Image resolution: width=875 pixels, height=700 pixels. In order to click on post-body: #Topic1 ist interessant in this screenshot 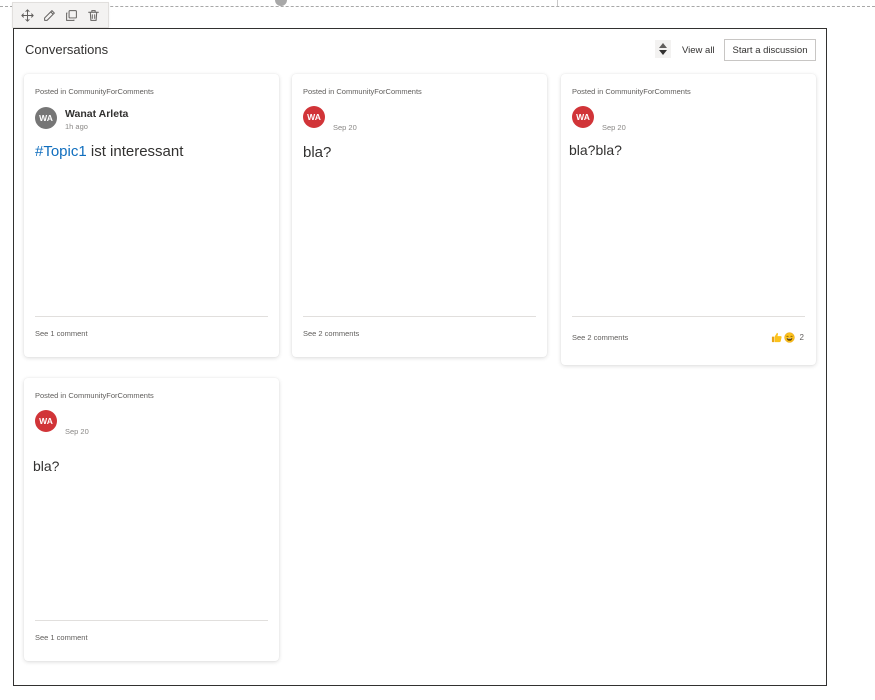, I will do `click(109, 151)`.